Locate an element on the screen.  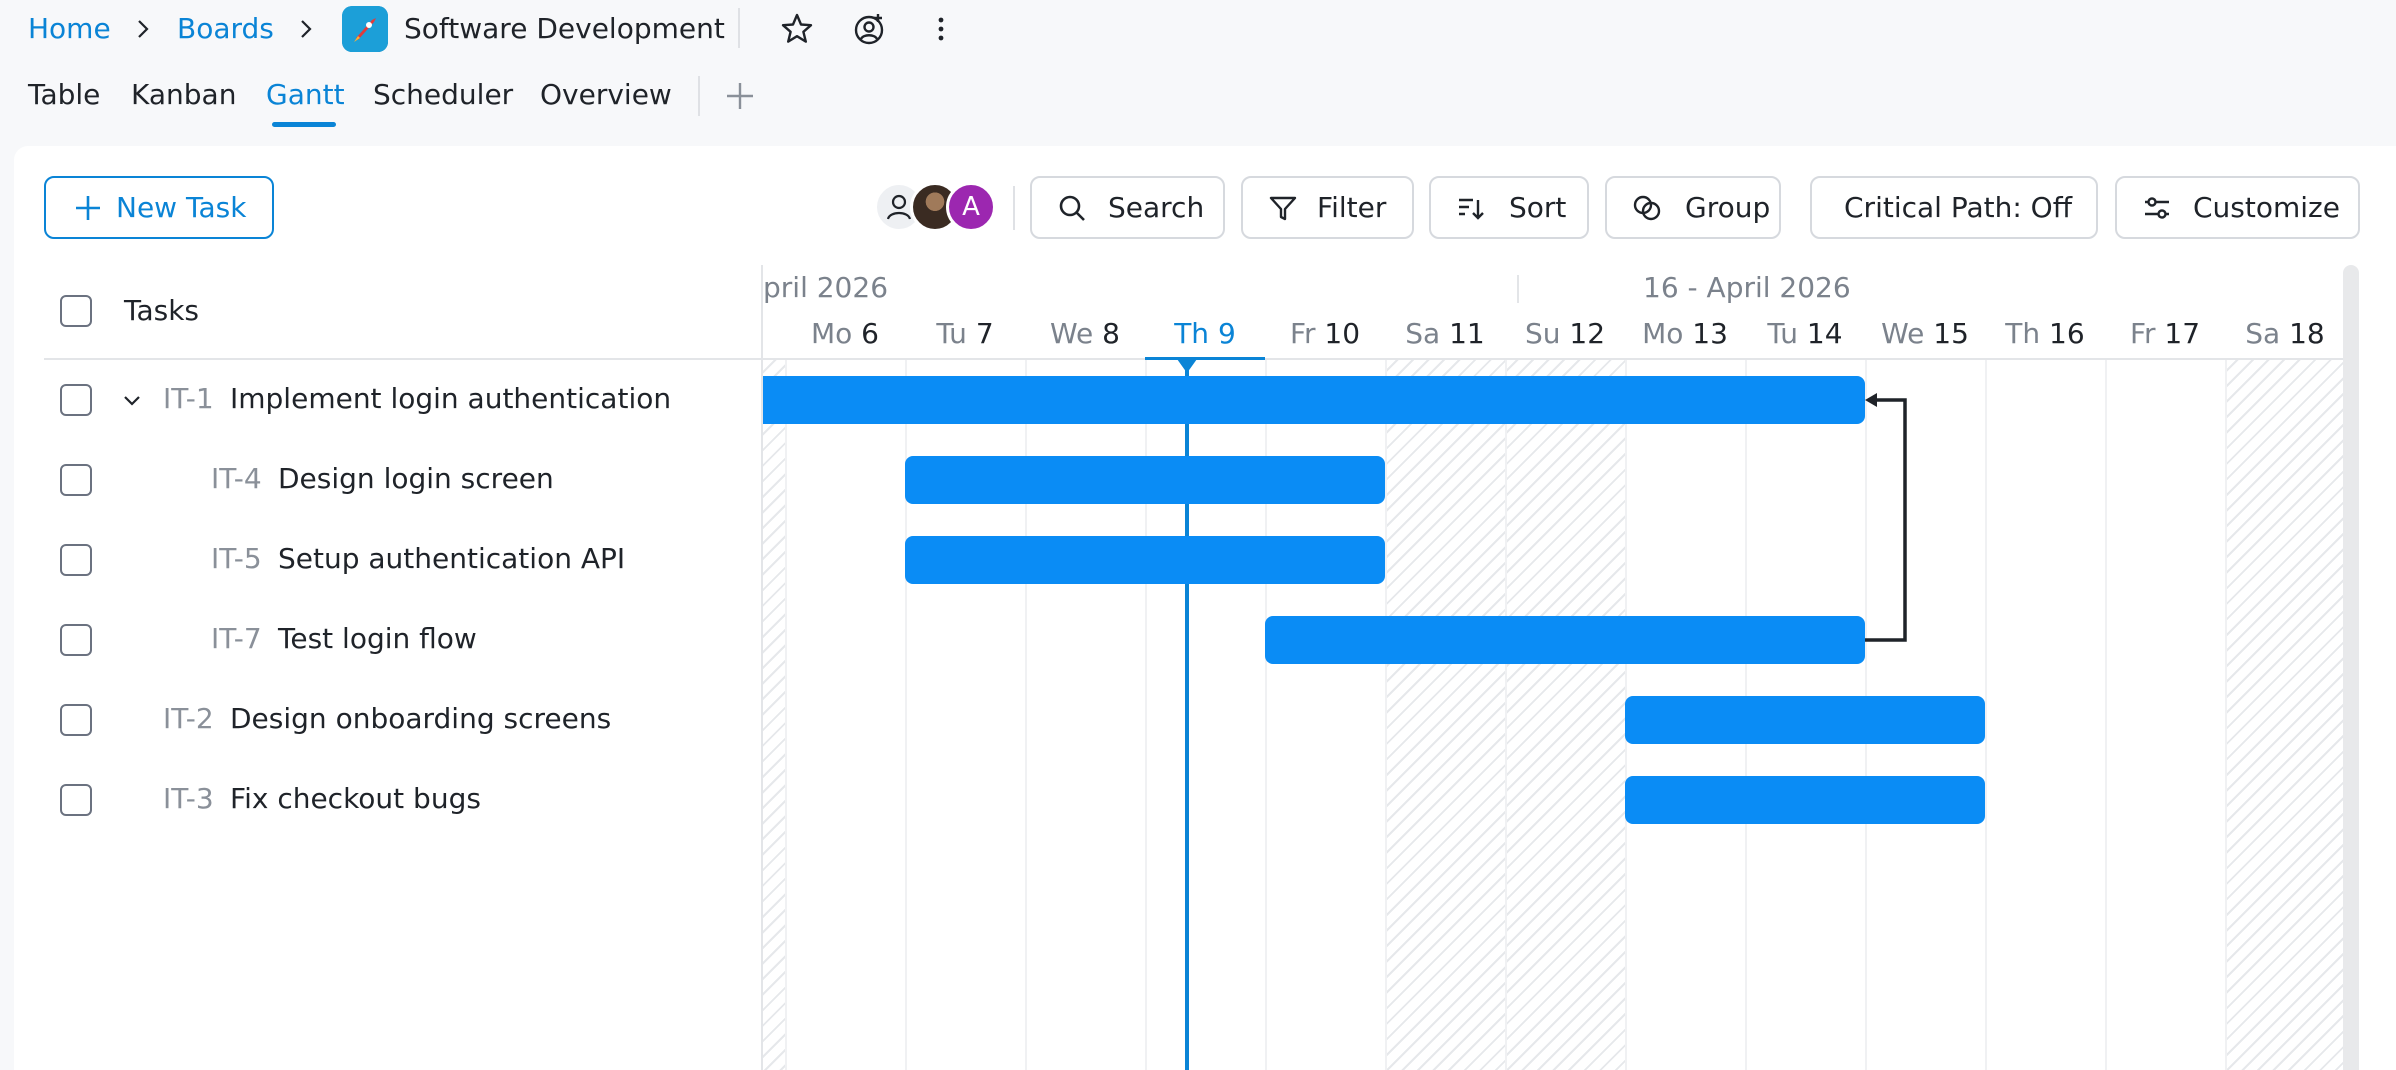
task-key: IT-1 is located at coordinates (188, 398).